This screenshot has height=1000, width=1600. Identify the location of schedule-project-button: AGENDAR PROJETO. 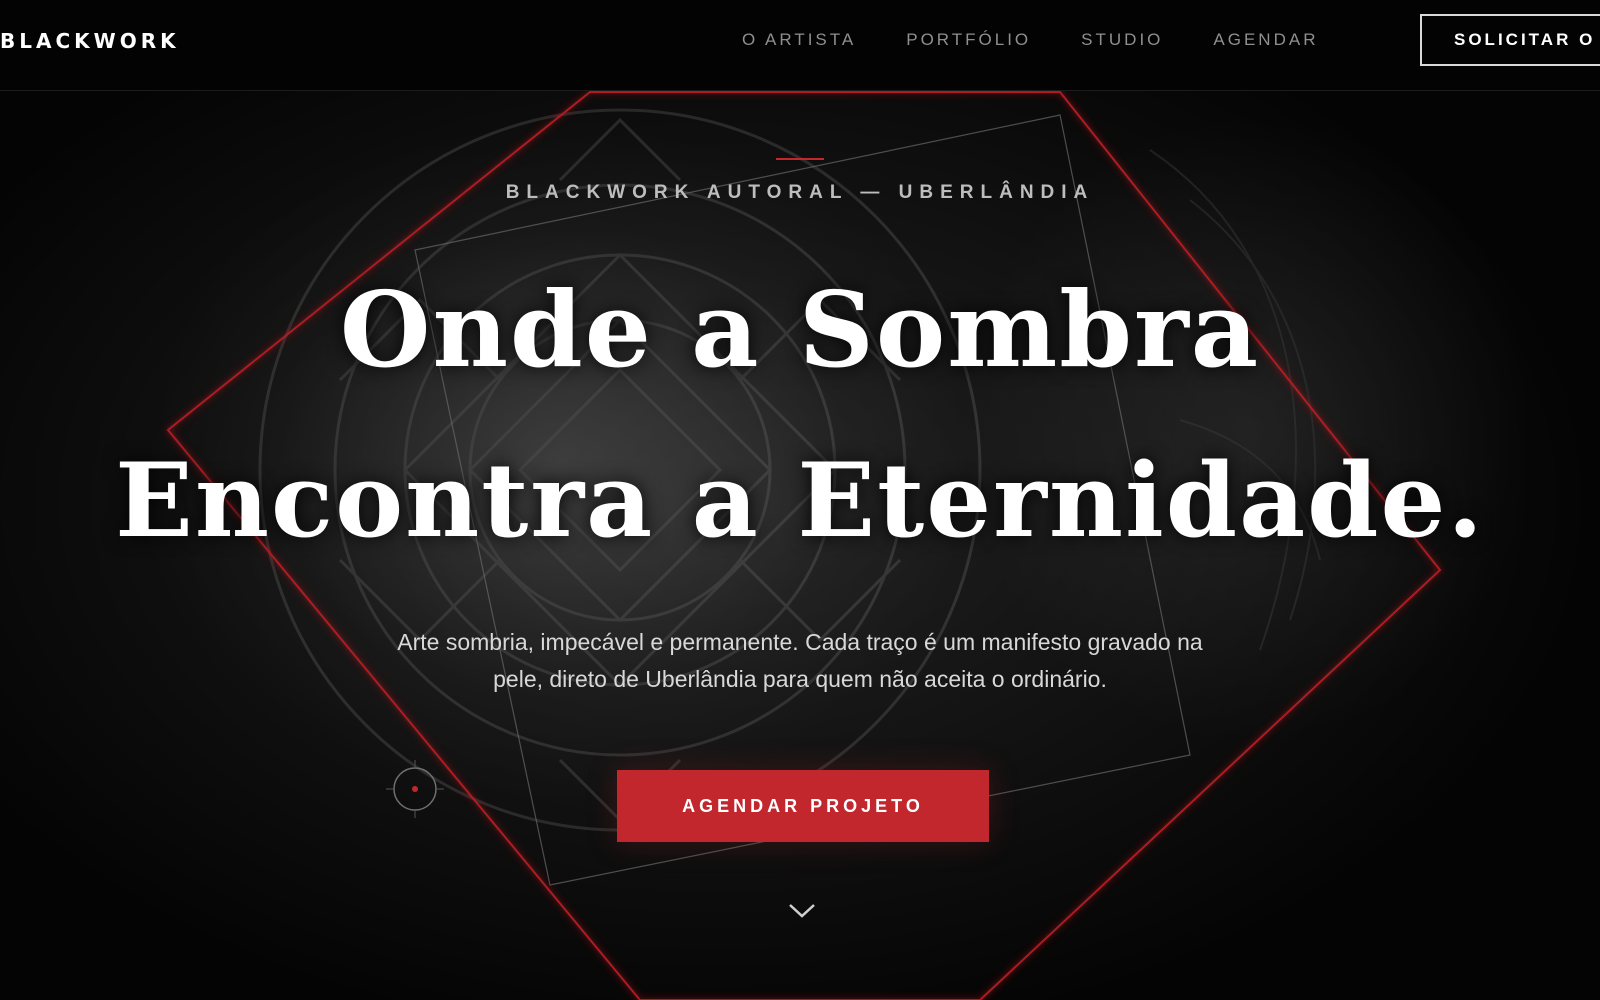
(803, 806).